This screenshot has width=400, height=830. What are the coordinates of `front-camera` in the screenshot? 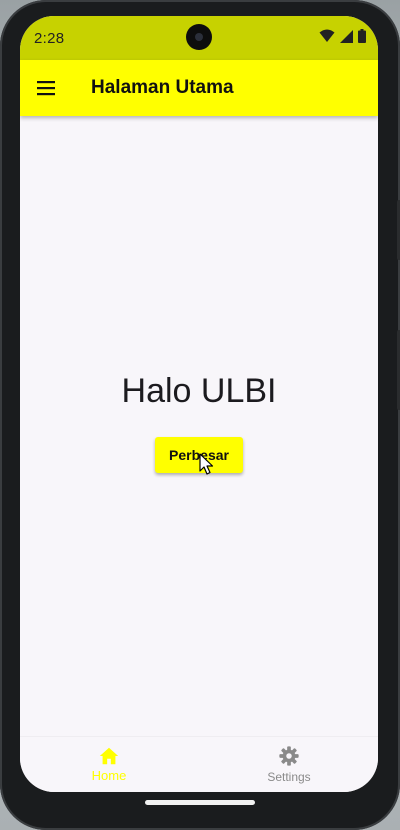 It's located at (199, 37).